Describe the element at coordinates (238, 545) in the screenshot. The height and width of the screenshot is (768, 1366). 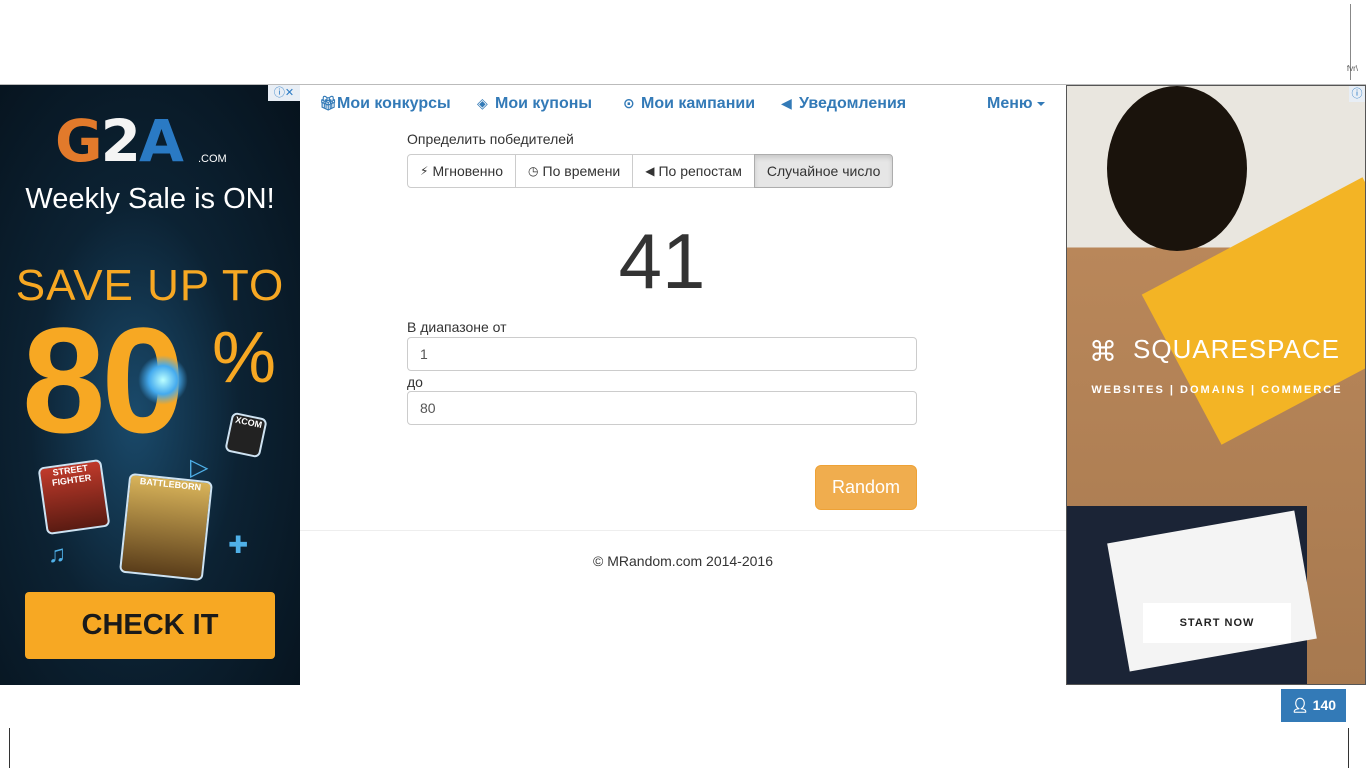
I see `gamepad-icon: ✚` at that location.